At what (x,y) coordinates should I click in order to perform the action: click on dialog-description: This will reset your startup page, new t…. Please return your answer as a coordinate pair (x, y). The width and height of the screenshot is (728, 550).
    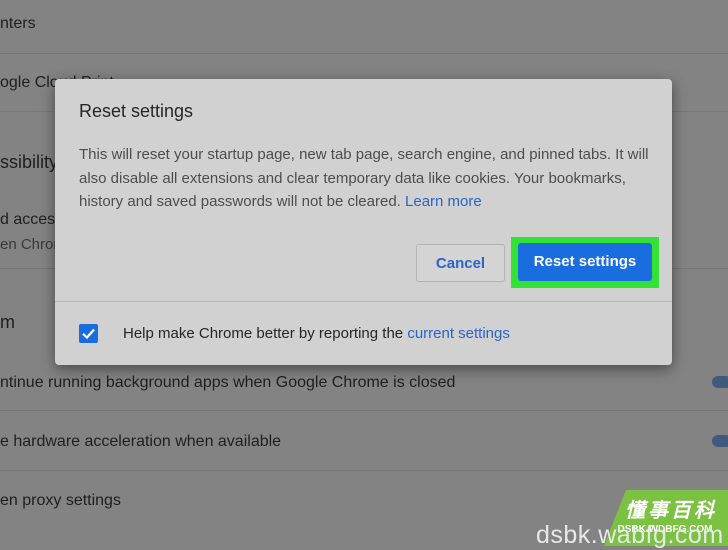
    Looking at the image, I should click on (366, 178).